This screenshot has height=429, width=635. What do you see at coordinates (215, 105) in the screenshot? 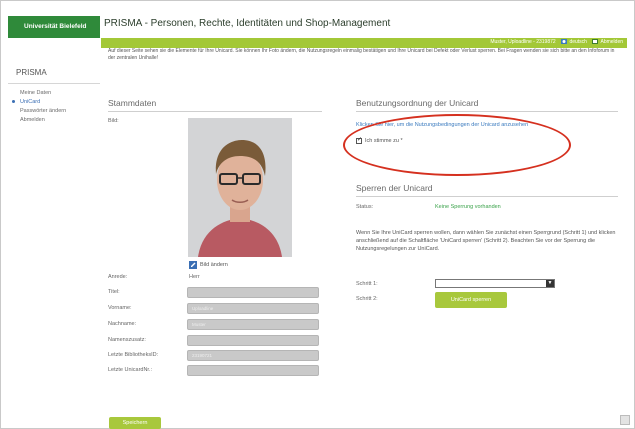
I see `stammdaten-heading: Stammdaten` at bounding box center [215, 105].